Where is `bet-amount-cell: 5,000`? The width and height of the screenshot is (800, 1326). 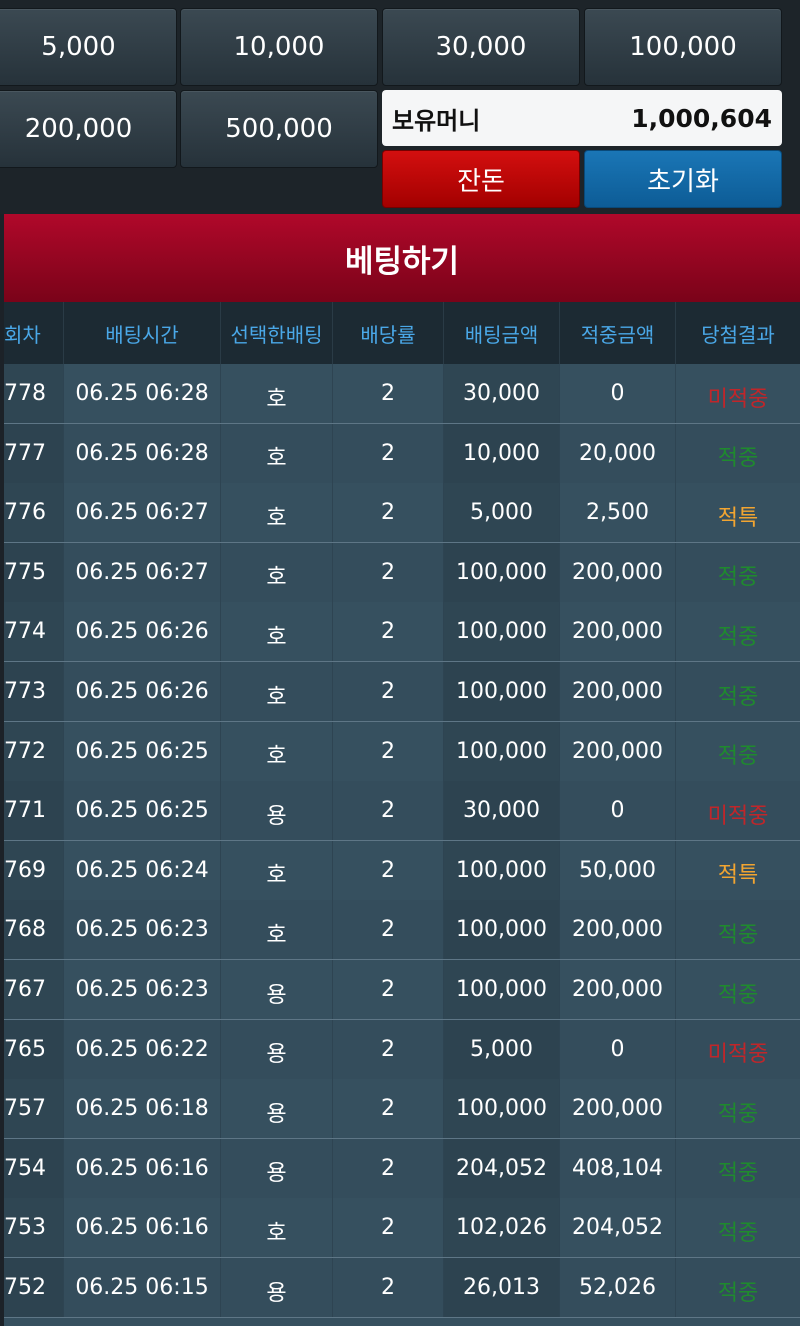 bet-amount-cell: 5,000 is located at coordinates (502, 513).